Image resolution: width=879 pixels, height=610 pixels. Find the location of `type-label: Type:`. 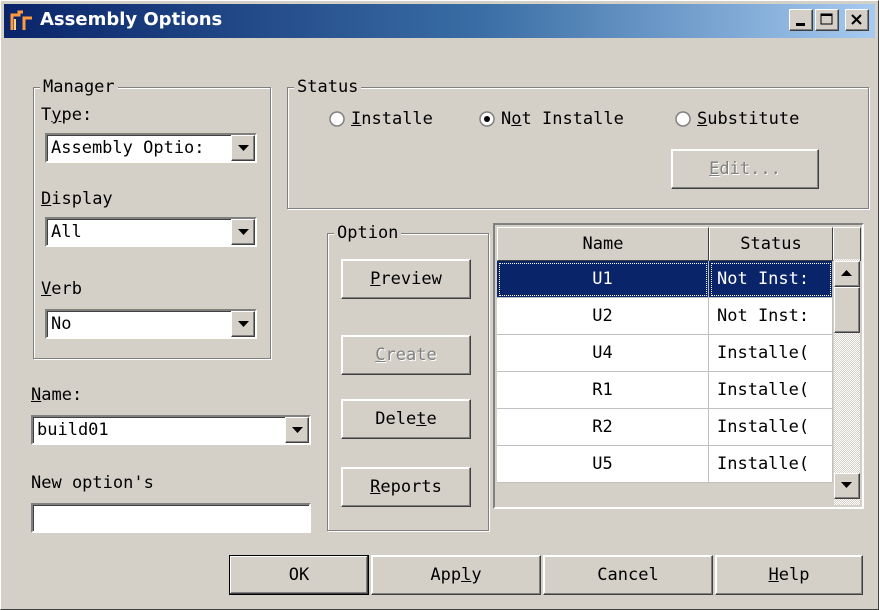

type-label: Type: is located at coordinates (67, 115).